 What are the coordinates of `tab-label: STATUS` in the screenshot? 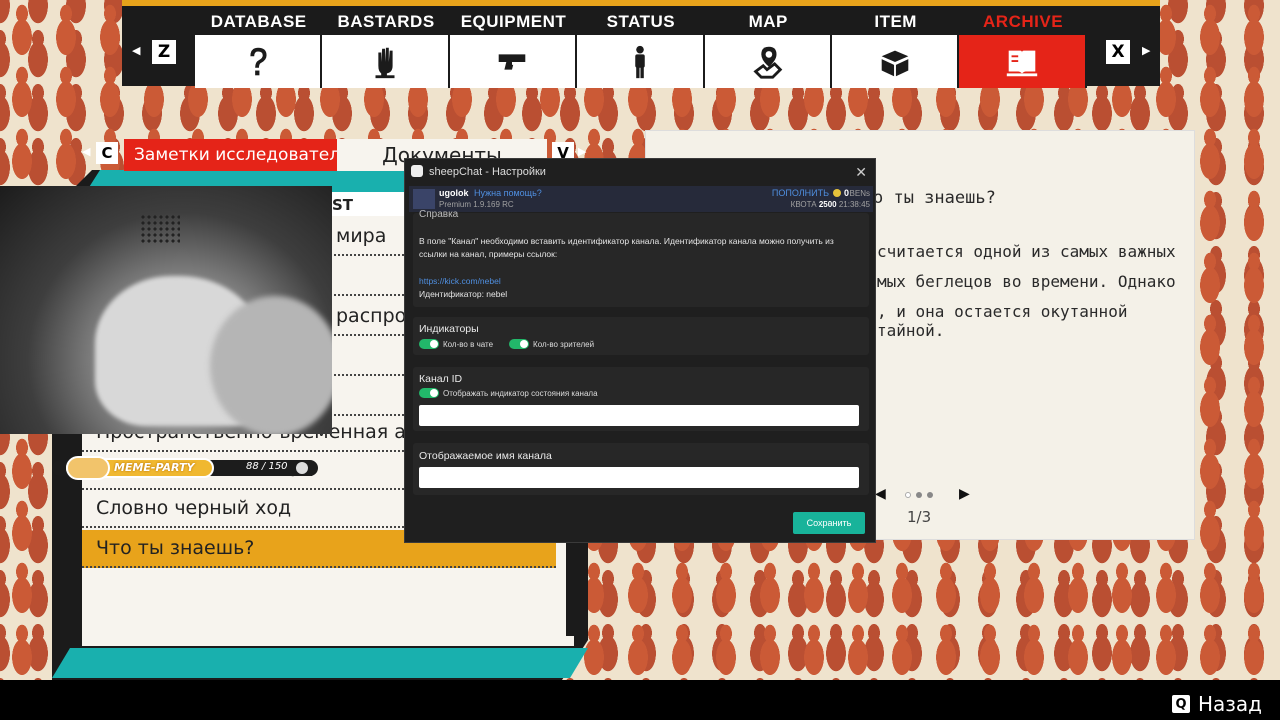 It's located at (641, 21).